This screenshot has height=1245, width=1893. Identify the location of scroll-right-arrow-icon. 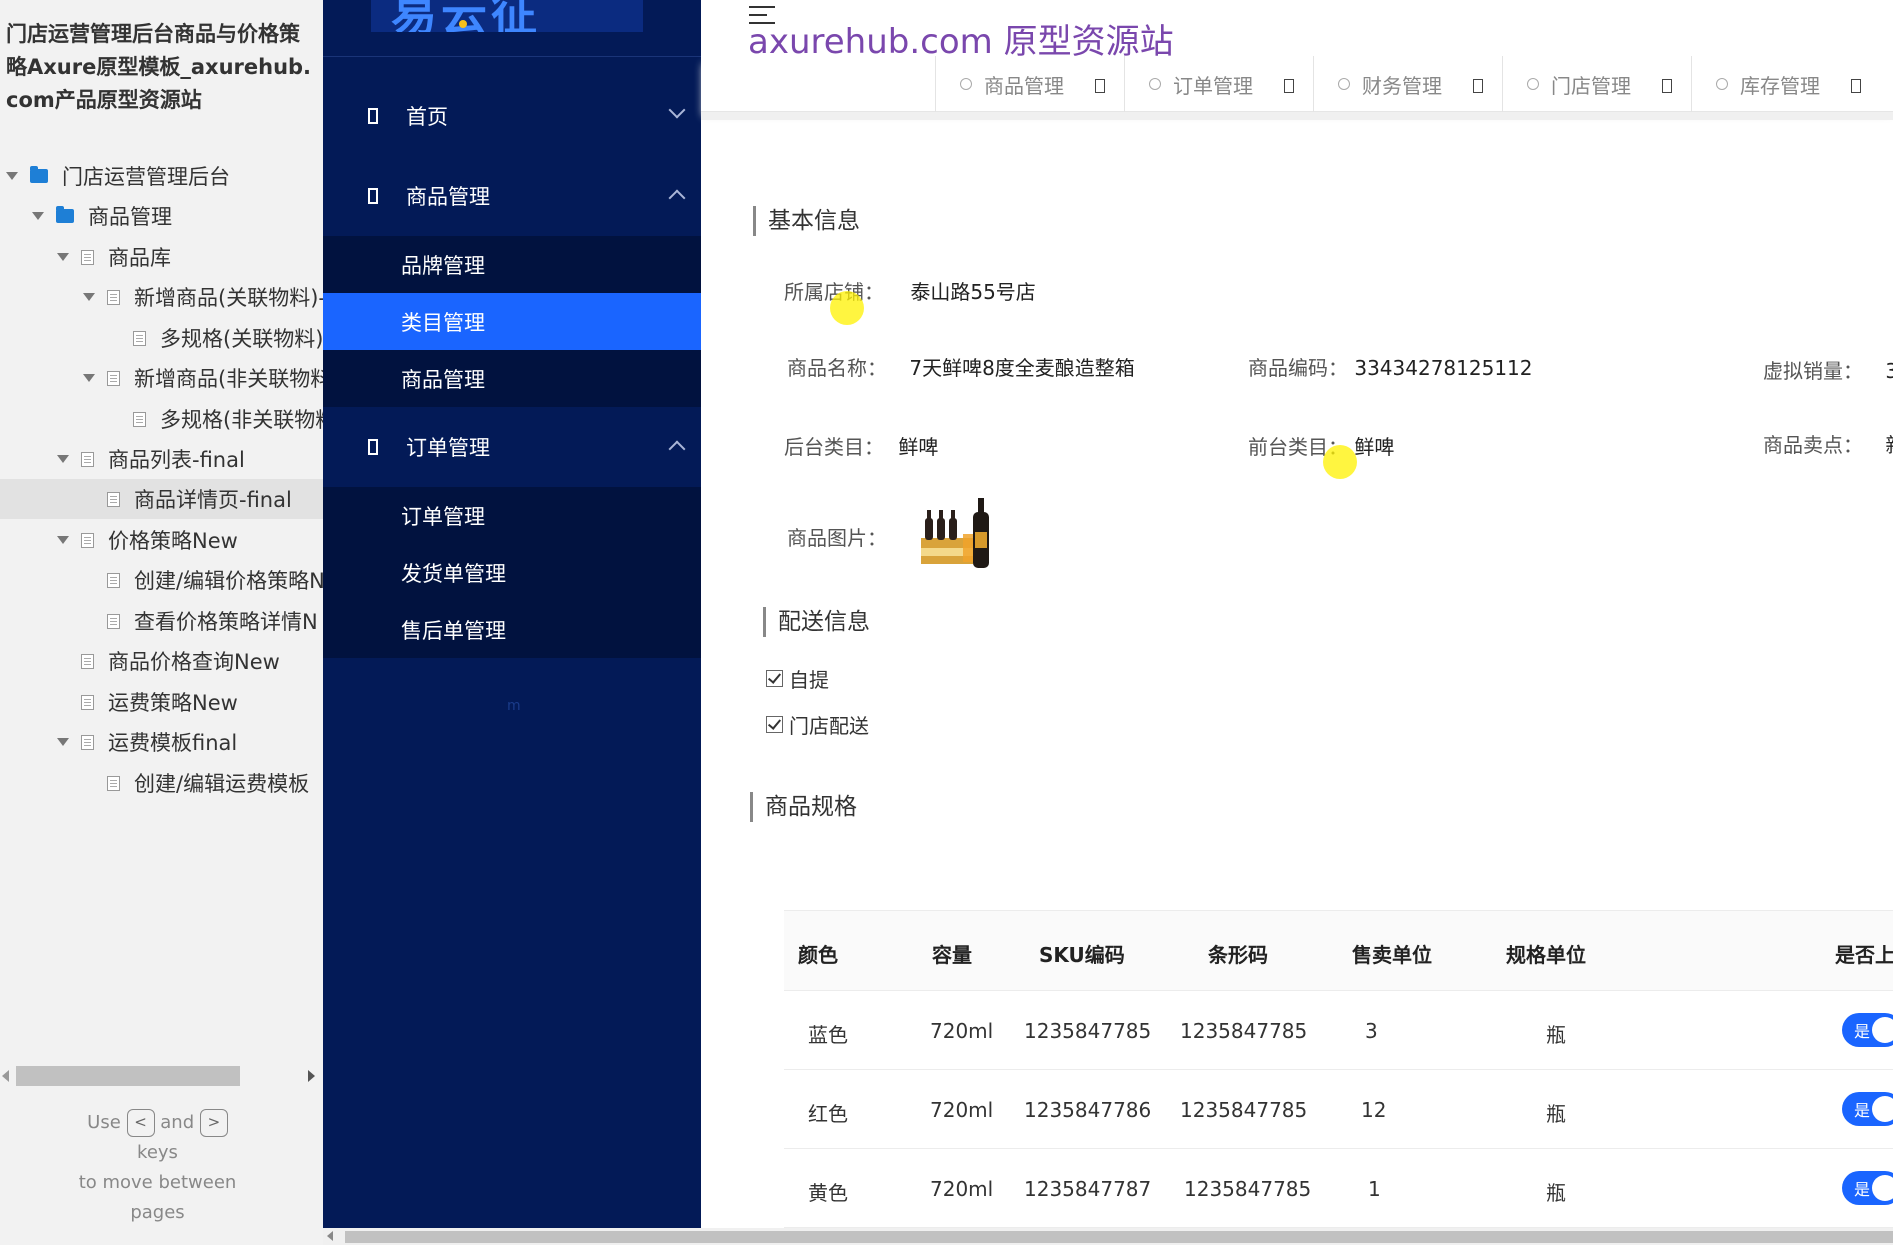
(311, 1076).